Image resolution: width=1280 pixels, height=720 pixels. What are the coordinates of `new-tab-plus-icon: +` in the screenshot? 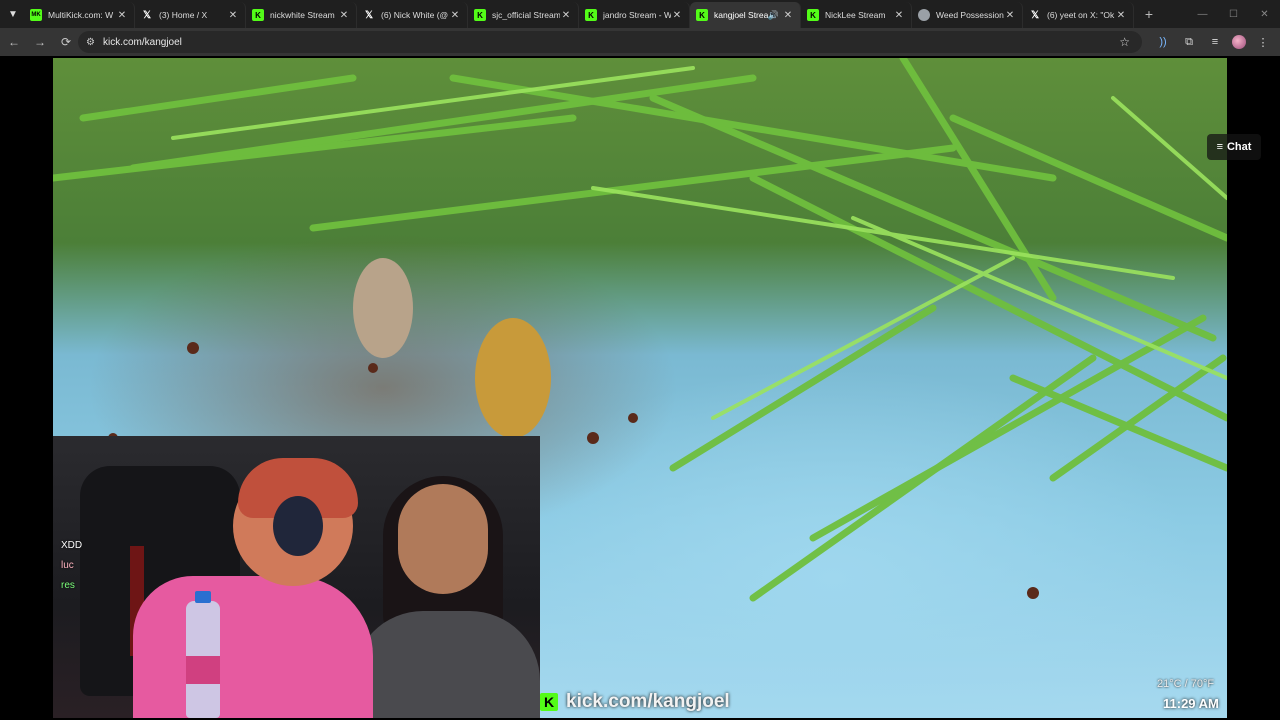 It's located at (1149, 14).